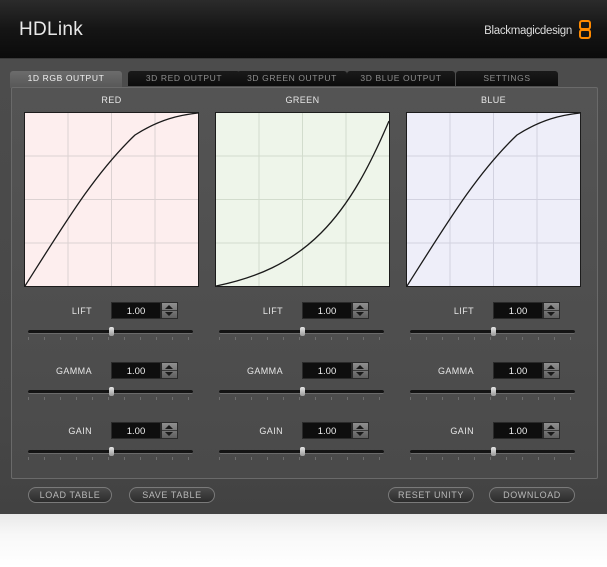 Image resolution: width=607 pixels, height=567 pixels. I want to click on tab-3d-blue-output: 3D BLUE OUTPUT, so click(401, 78).